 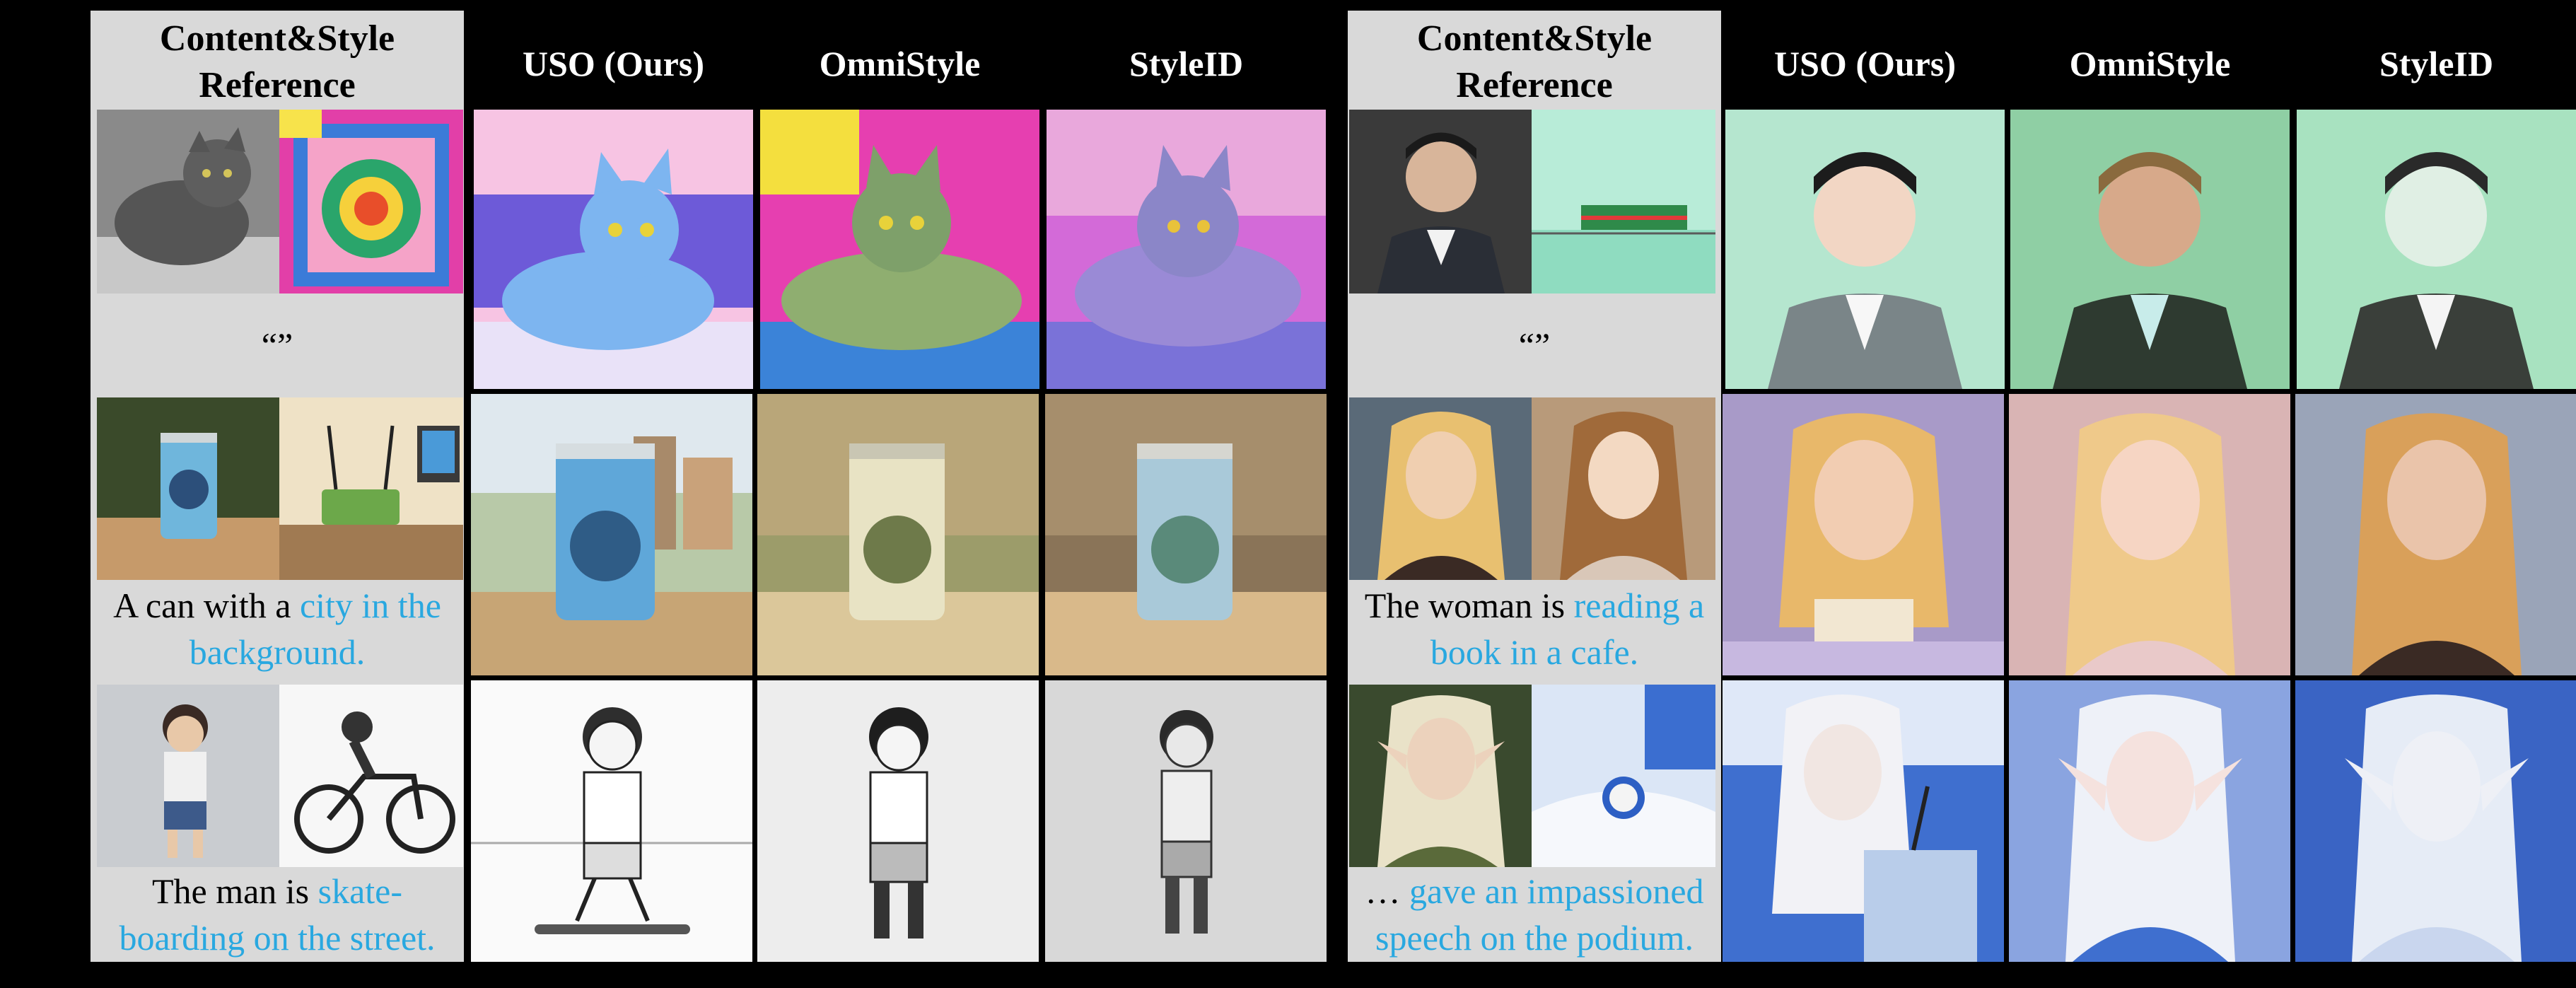 What do you see at coordinates (1865, 249) in the screenshot?
I see `right-row1-result-uso` at bounding box center [1865, 249].